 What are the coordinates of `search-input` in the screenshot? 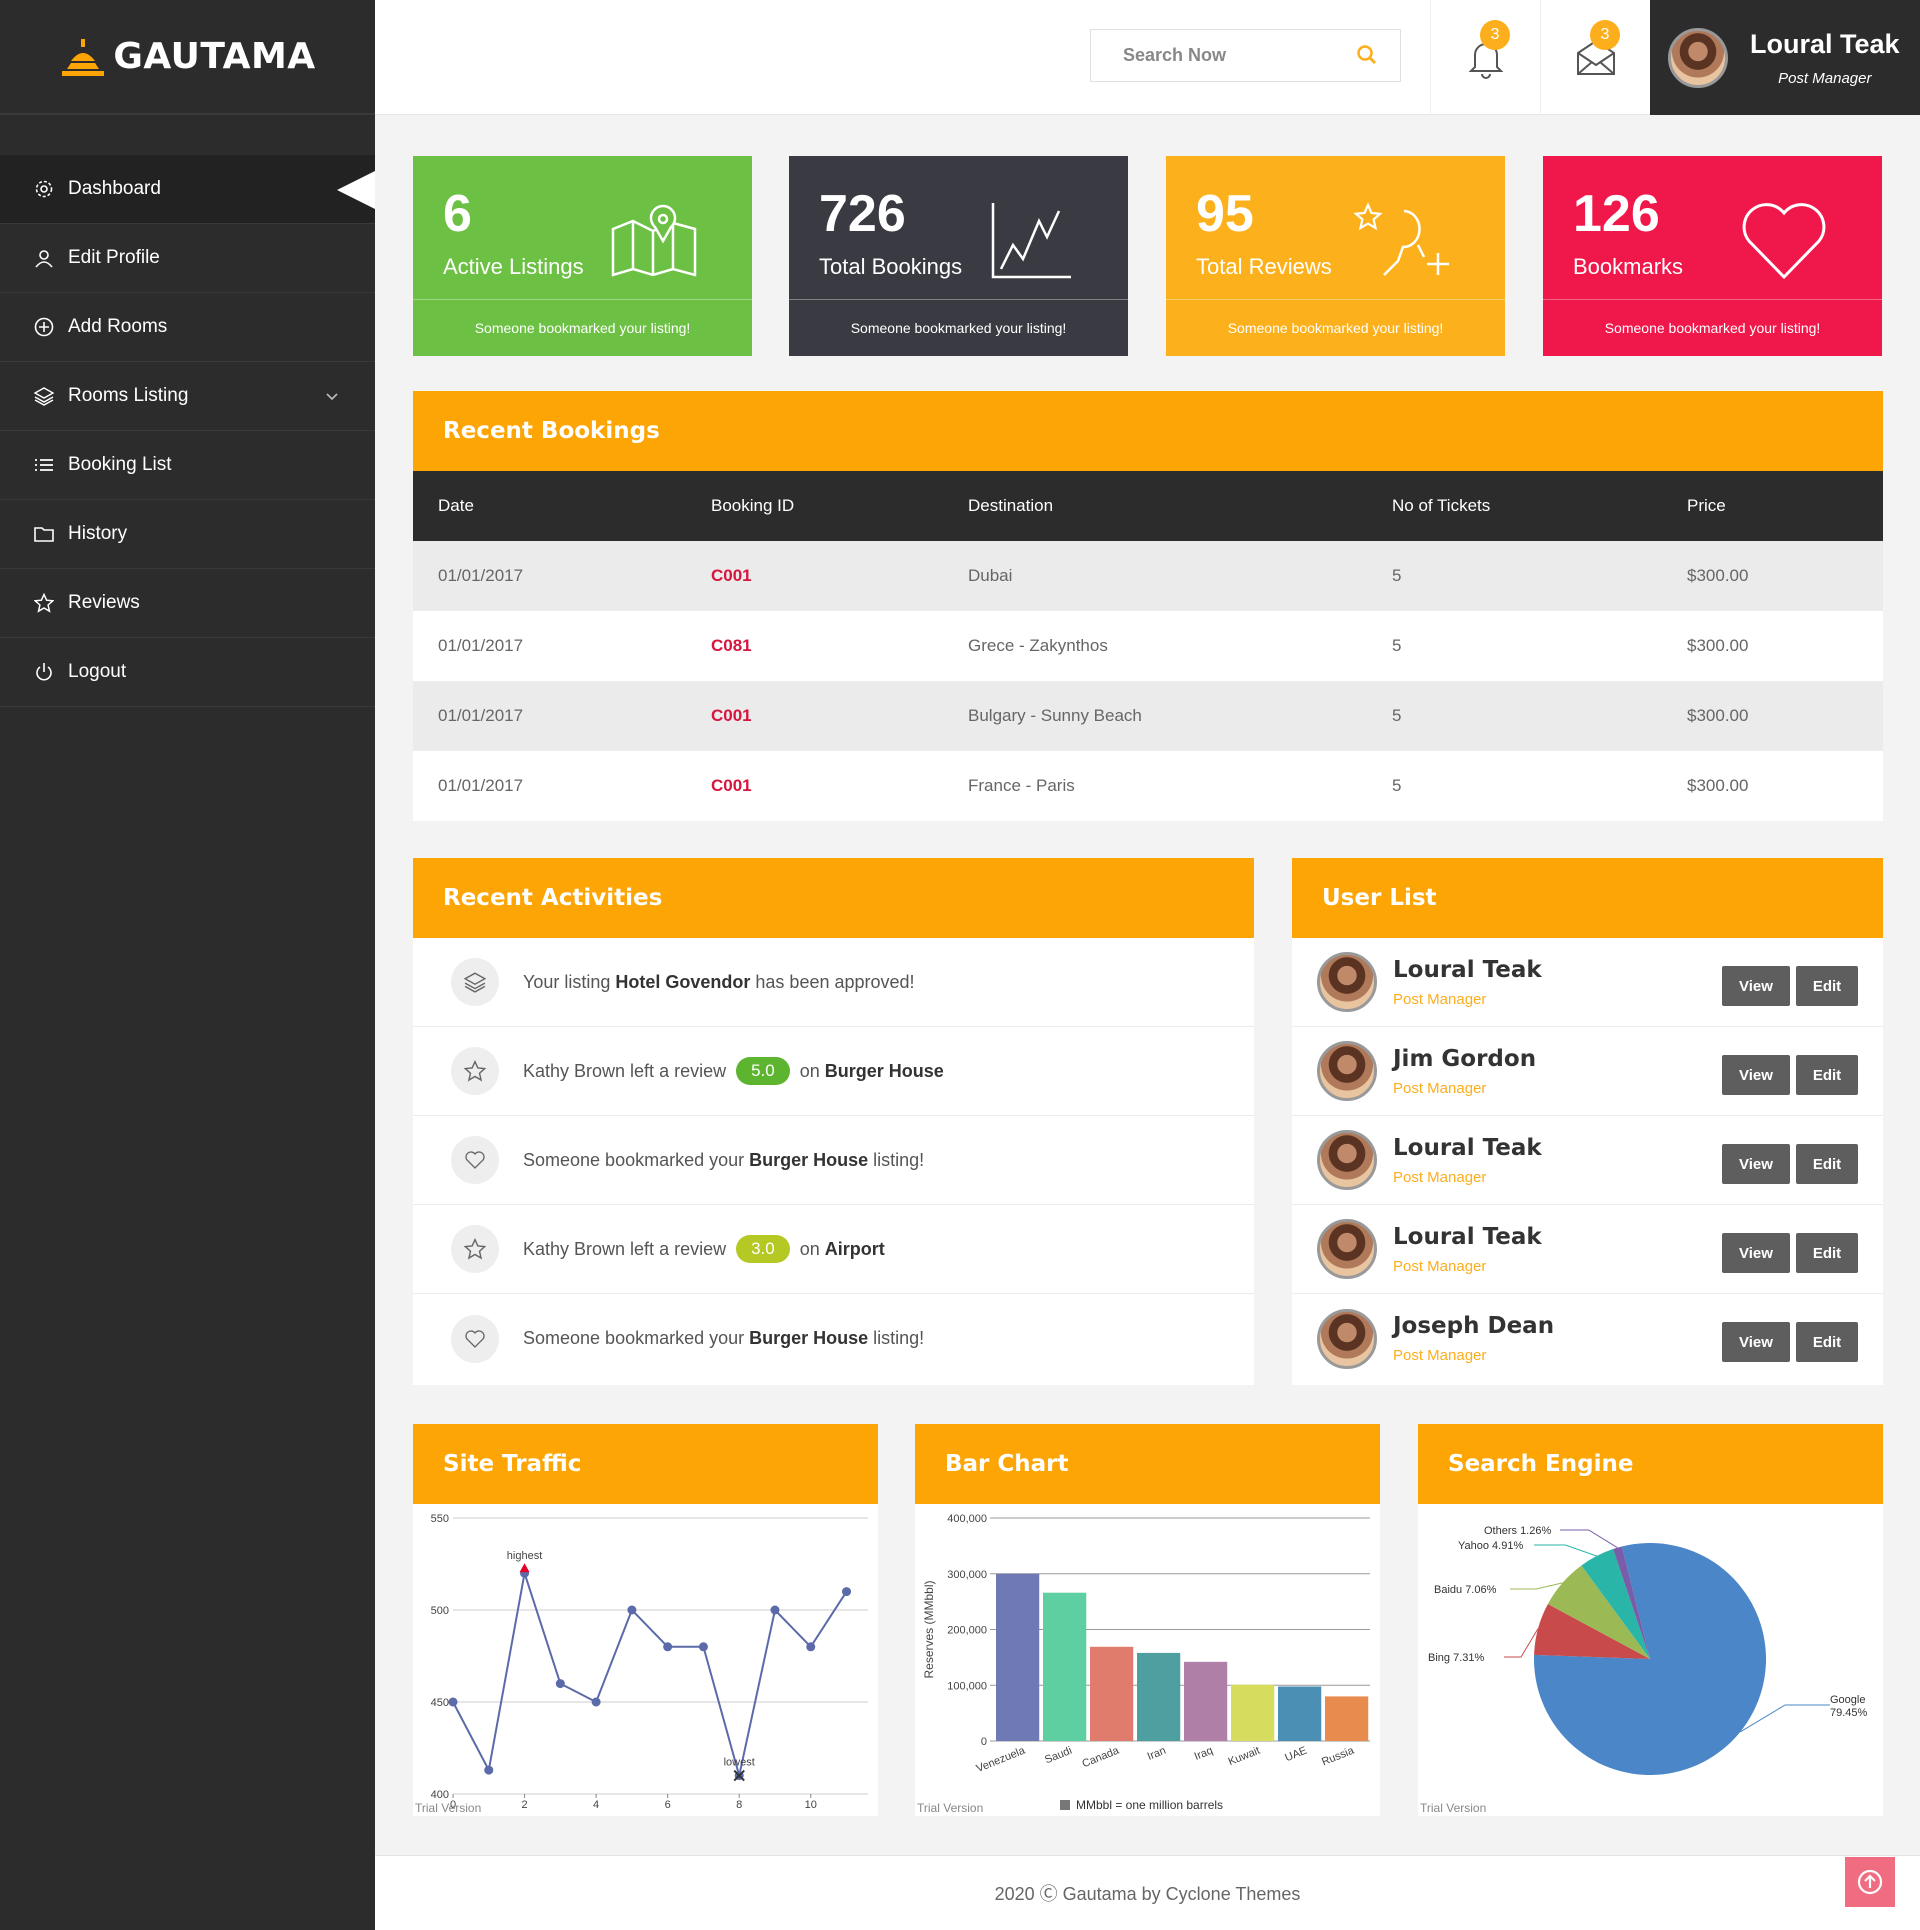 It's located at (1238, 55).